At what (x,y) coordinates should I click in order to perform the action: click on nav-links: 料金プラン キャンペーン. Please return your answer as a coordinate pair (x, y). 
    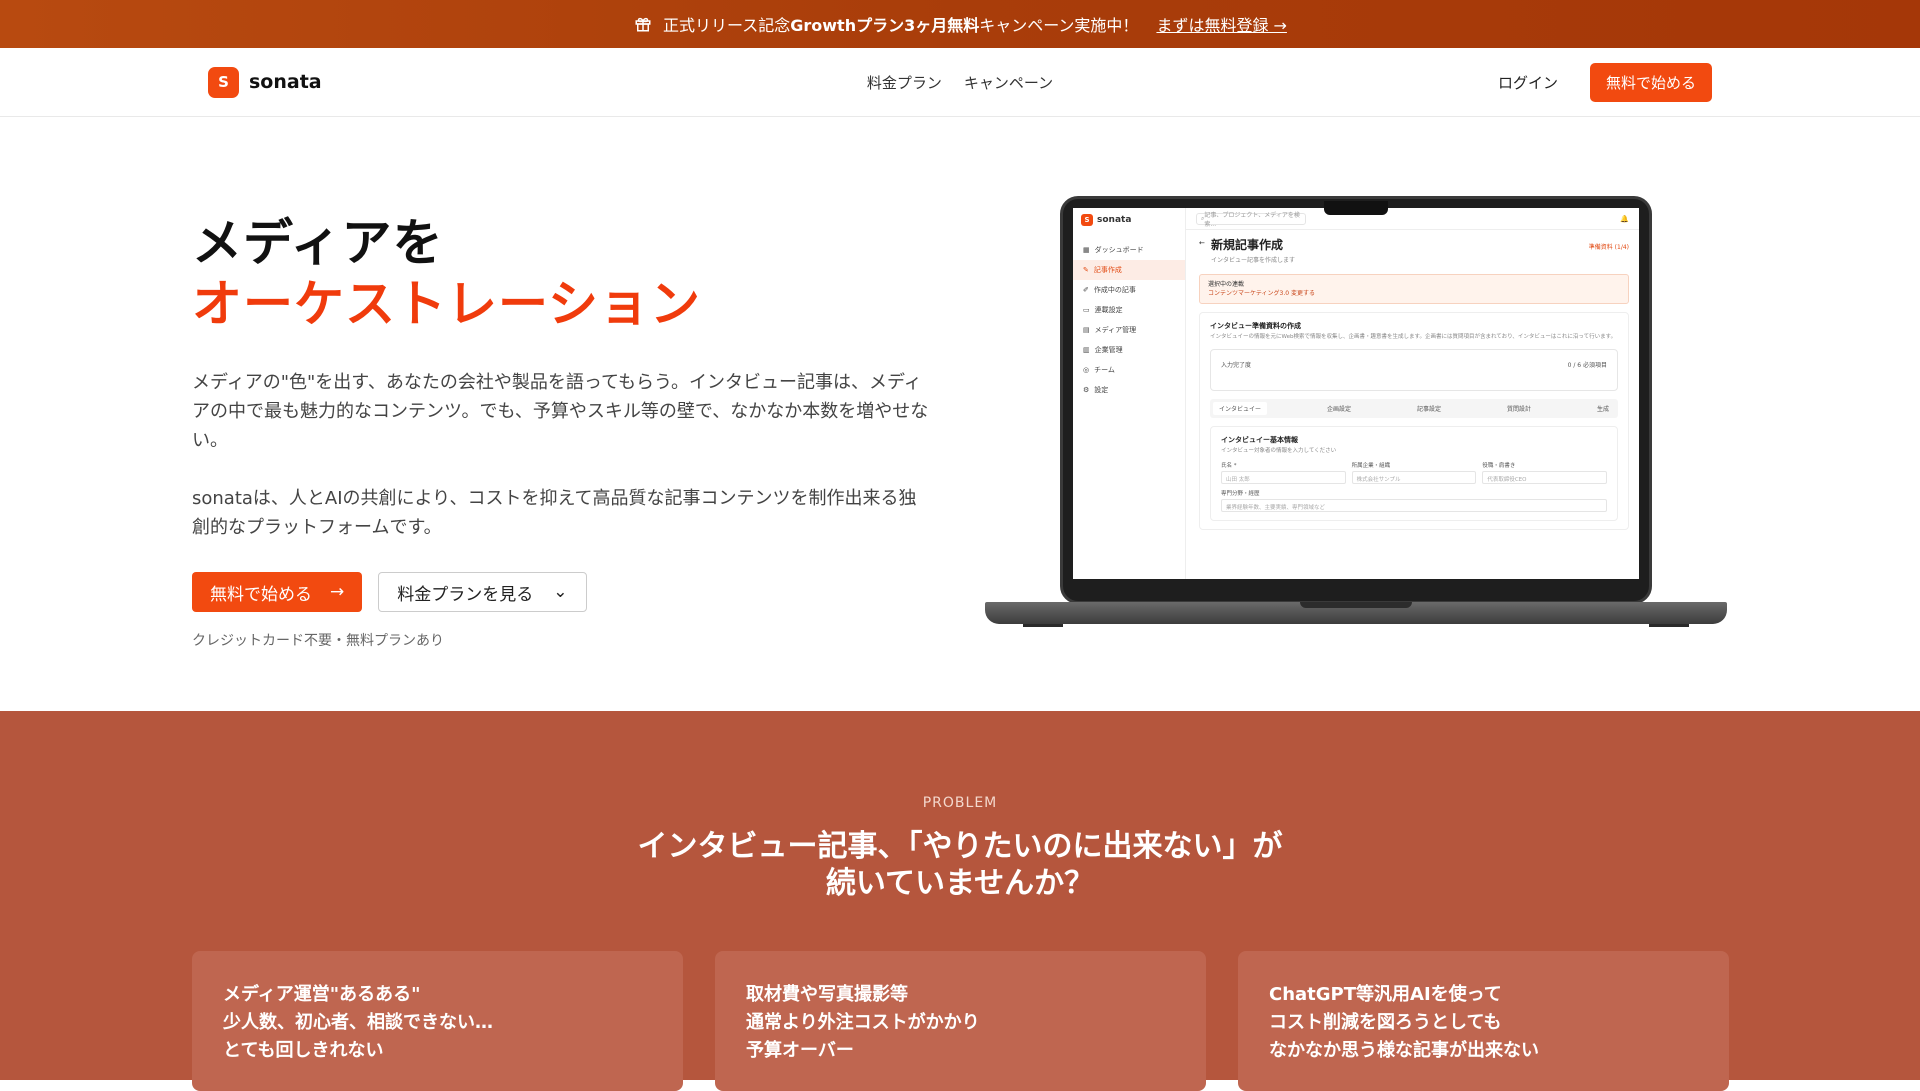
    Looking at the image, I should click on (960, 82).